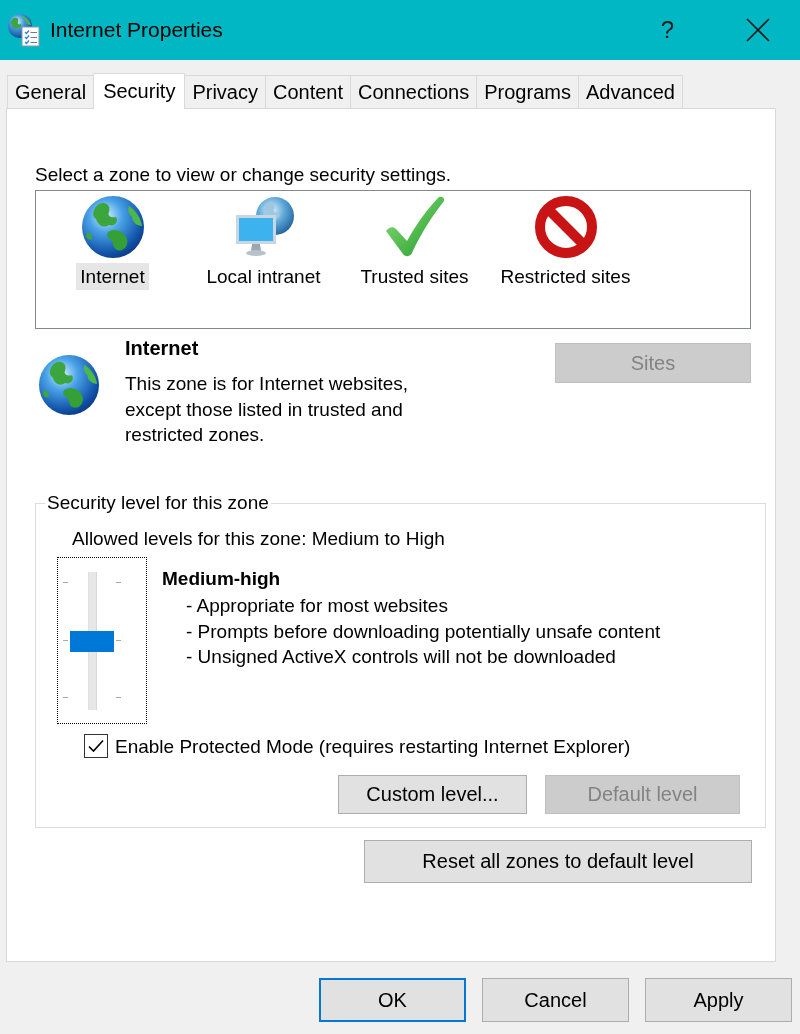 The image size is (800, 1034). What do you see at coordinates (317, 606) in the screenshot?
I see `level-detail: - Appropriate for most websites` at bounding box center [317, 606].